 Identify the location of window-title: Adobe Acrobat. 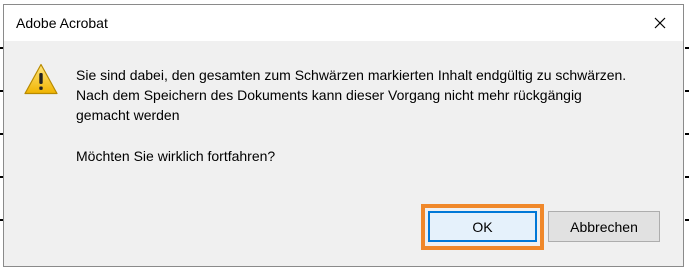
(62, 23).